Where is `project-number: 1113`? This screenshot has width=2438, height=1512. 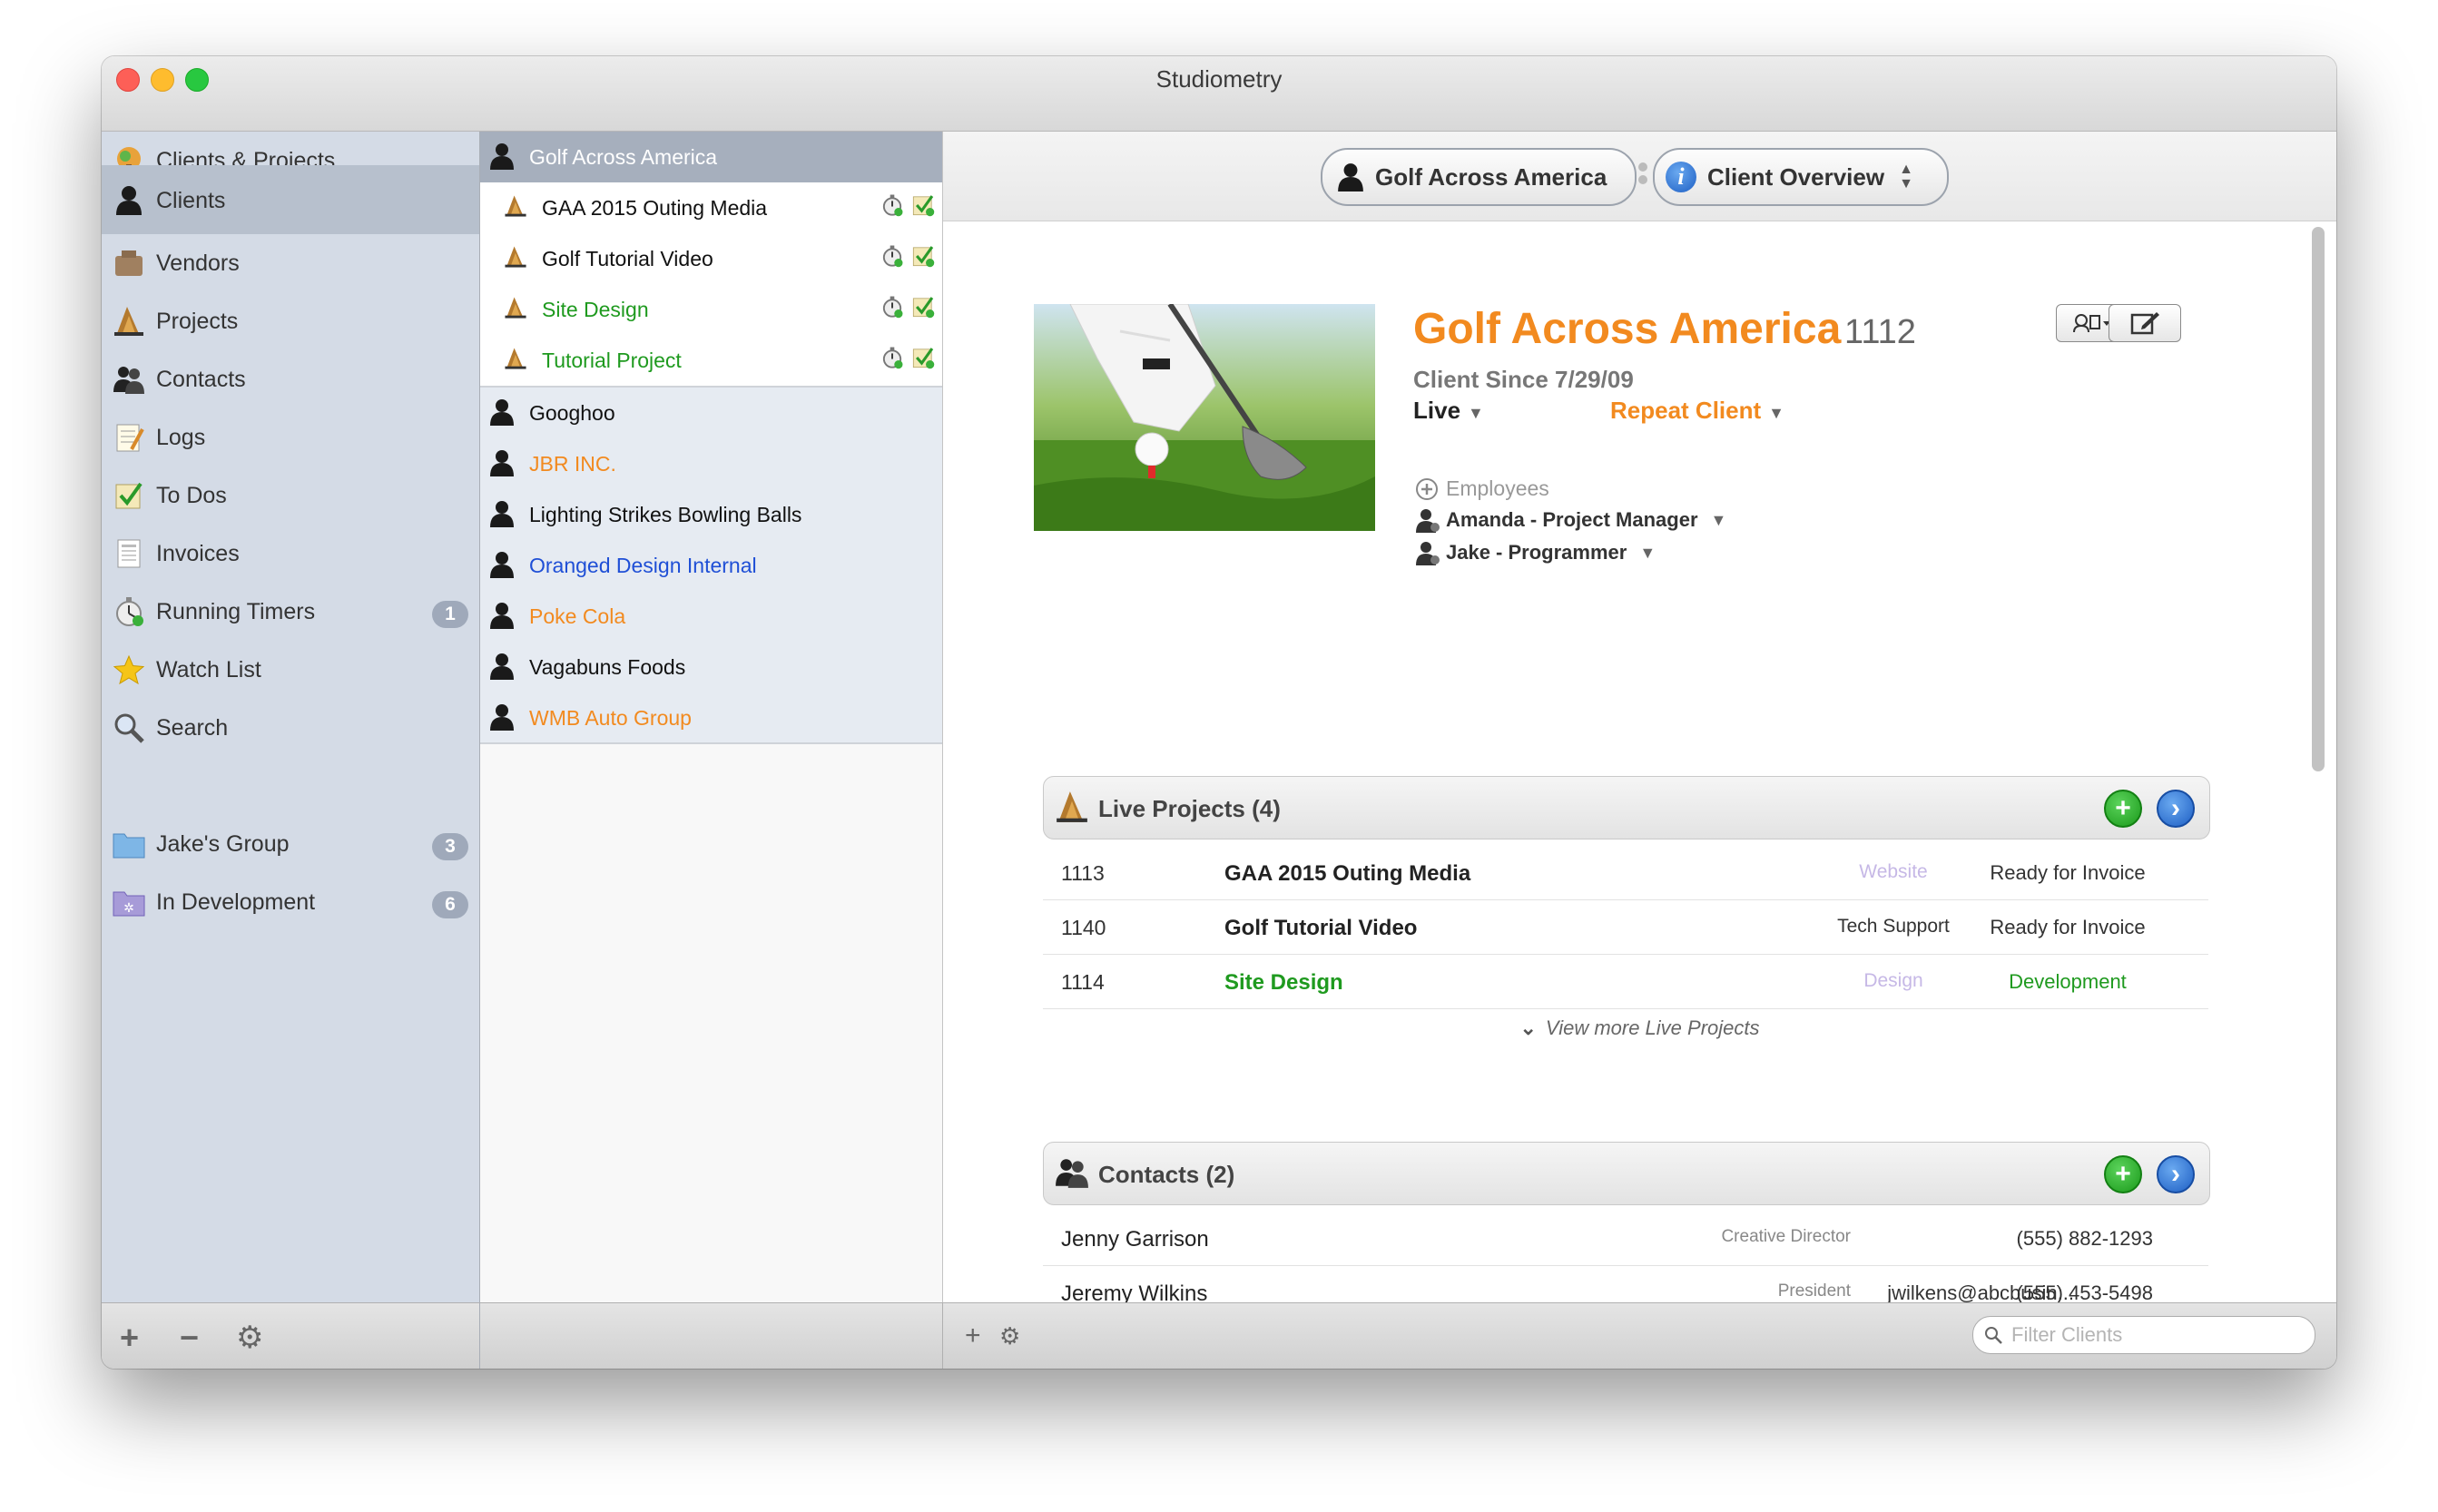 project-number: 1113 is located at coordinates (1083, 873).